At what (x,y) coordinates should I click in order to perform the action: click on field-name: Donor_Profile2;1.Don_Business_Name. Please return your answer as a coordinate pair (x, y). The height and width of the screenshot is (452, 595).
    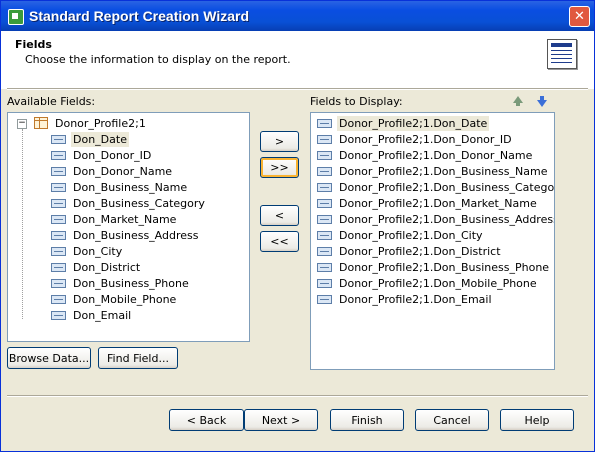
    Looking at the image, I should click on (443, 171).